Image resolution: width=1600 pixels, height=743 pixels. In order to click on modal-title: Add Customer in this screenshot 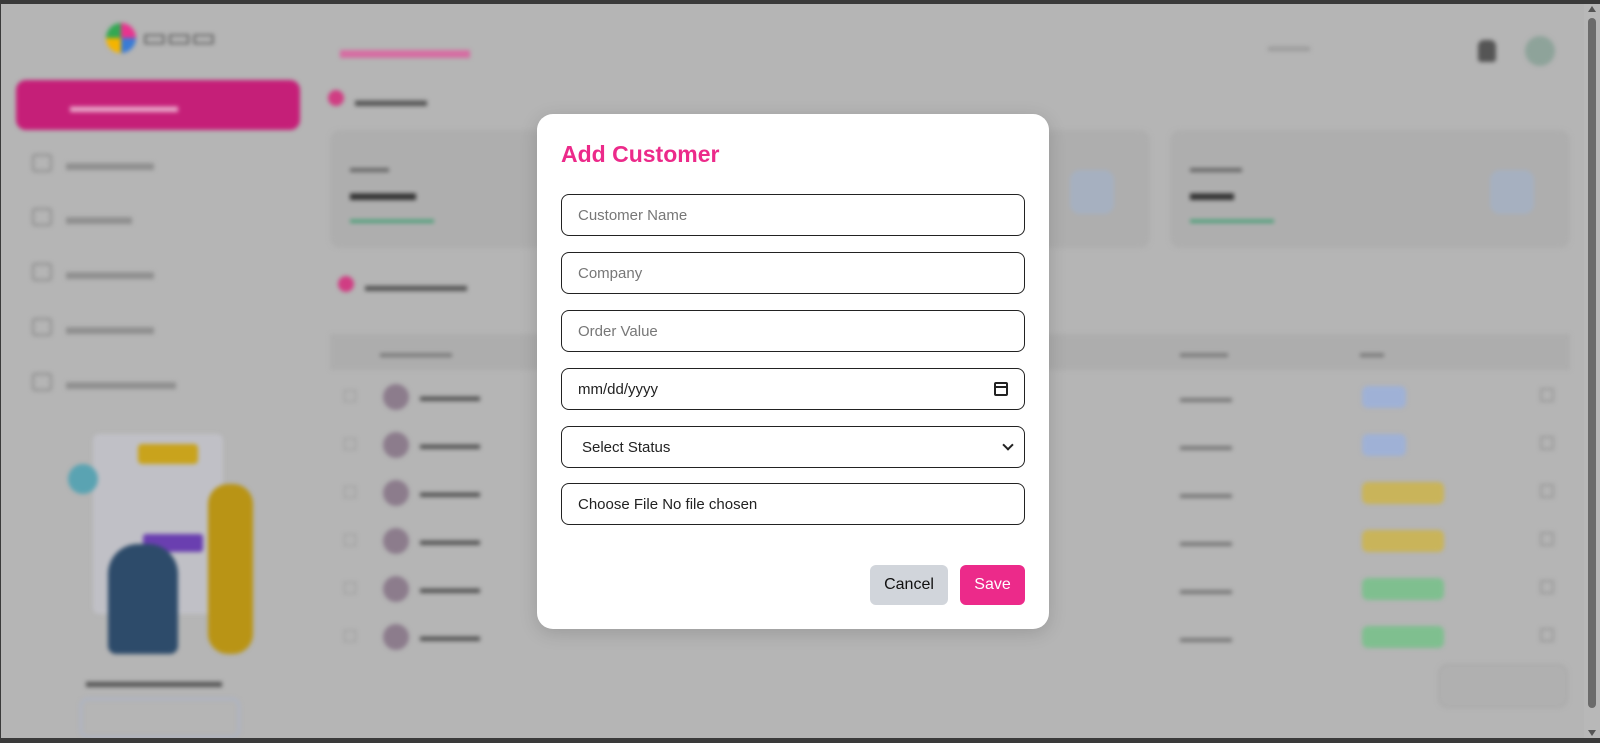, I will do `click(640, 154)`.